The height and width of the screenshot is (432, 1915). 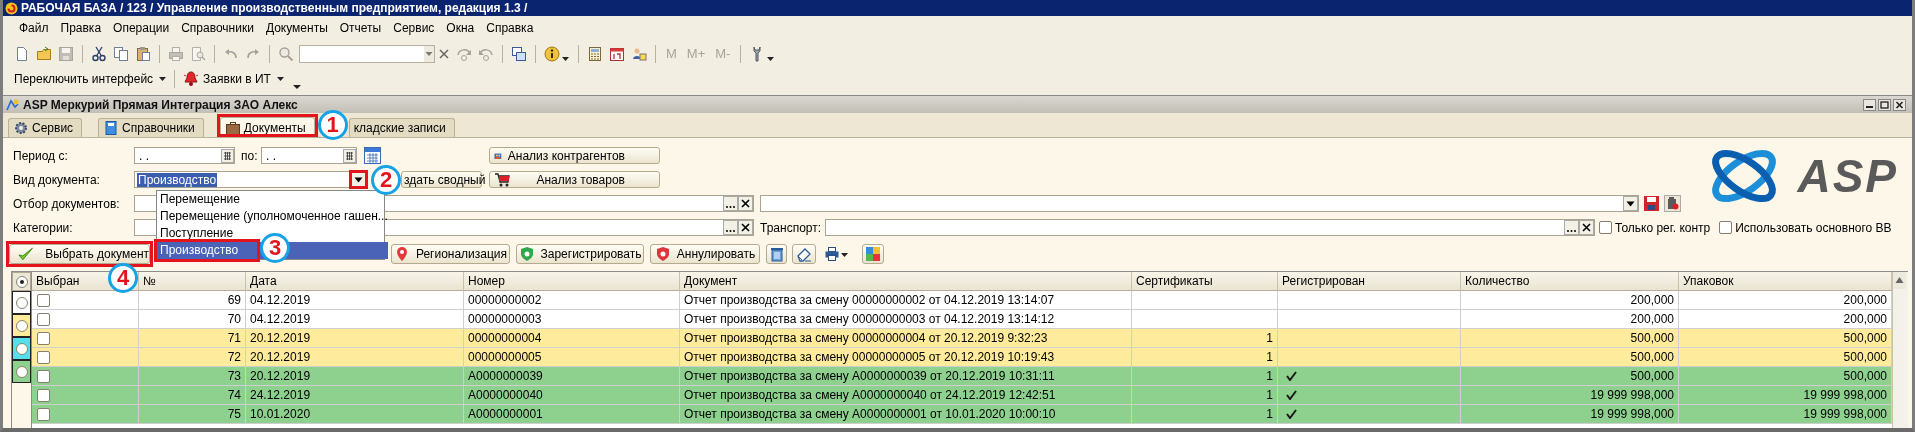 What do you see at coordinates (11, 8) in the screenshot?
I see `app-icon` at bounding box center [11, 8].